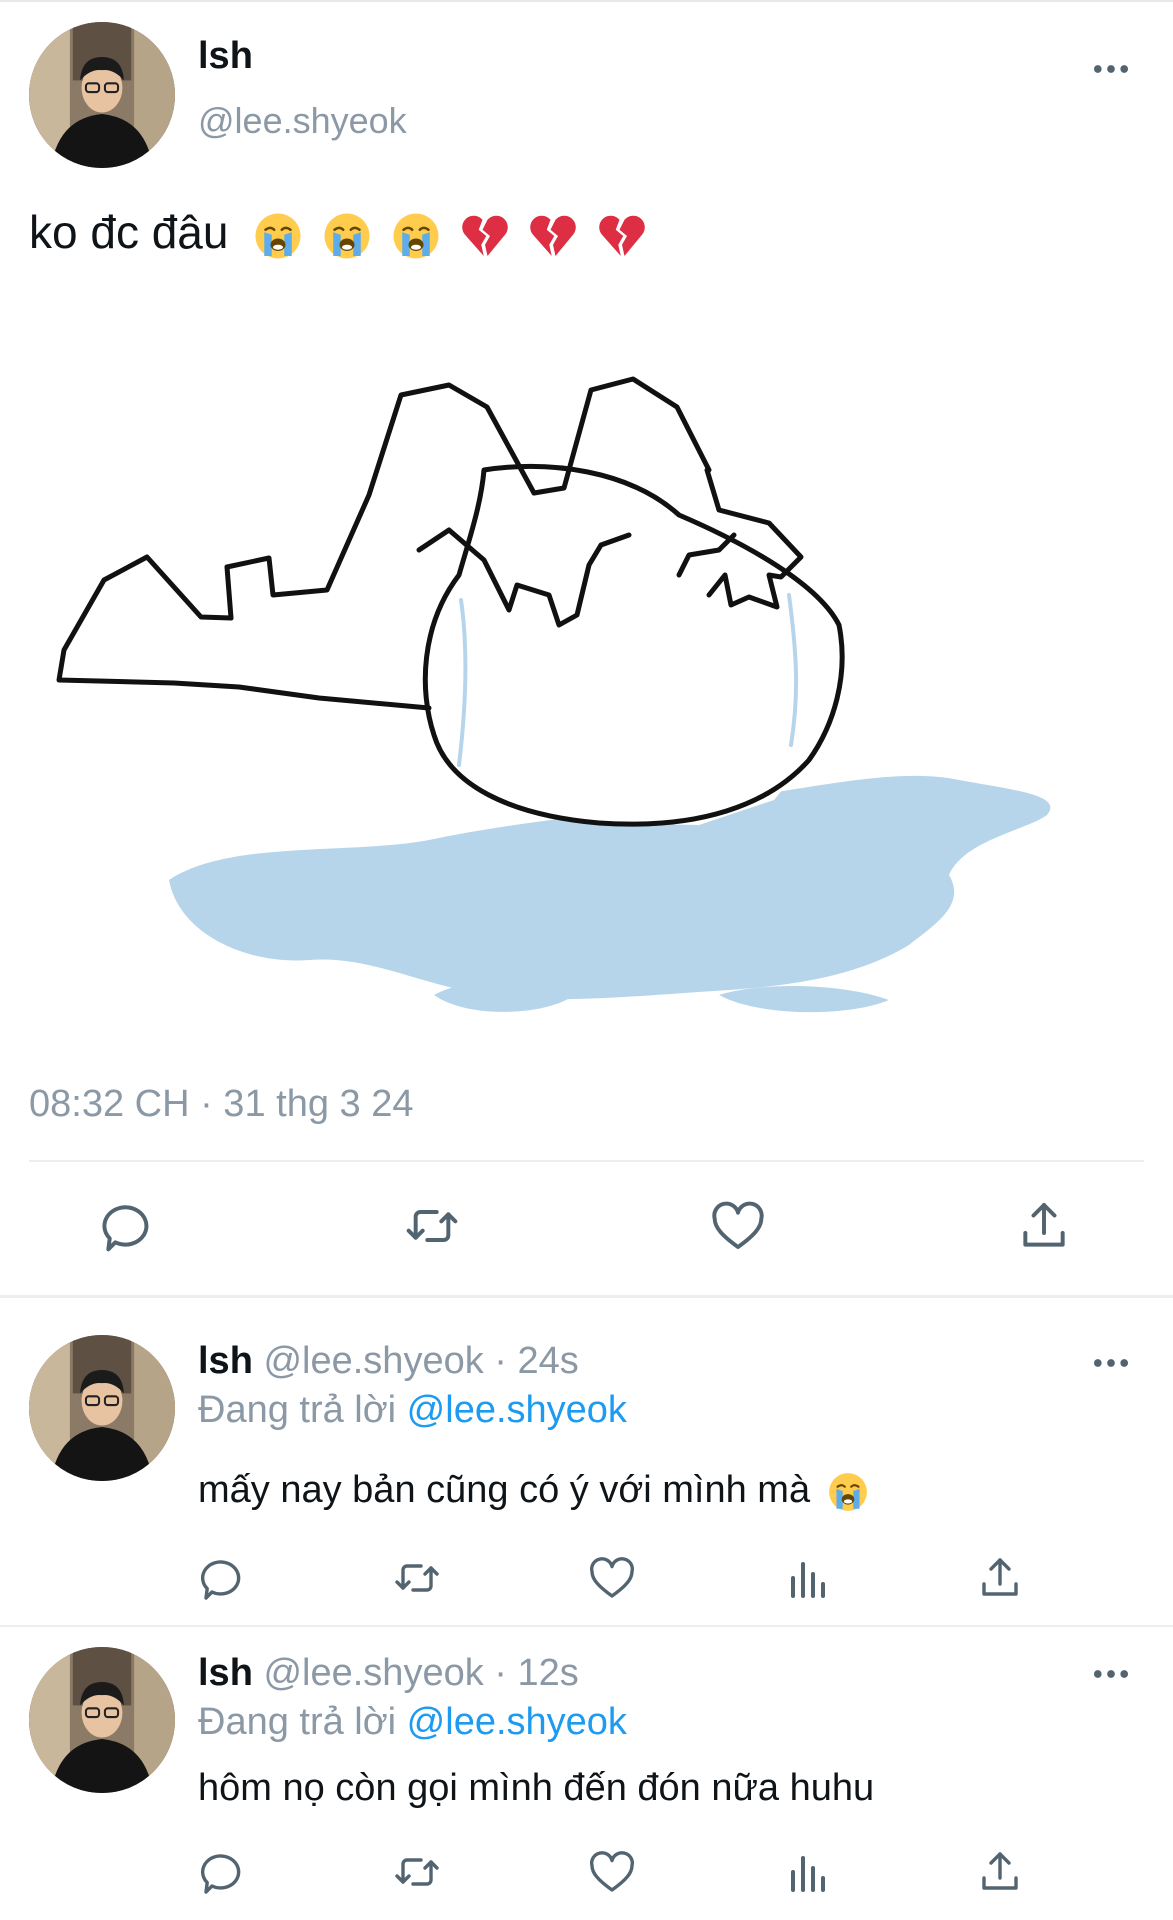 The image size is (1173, 1920). I want to click on reply-text: hôm nọ còn gọi mình đến đón nữa huhu, so click(536, 1788).